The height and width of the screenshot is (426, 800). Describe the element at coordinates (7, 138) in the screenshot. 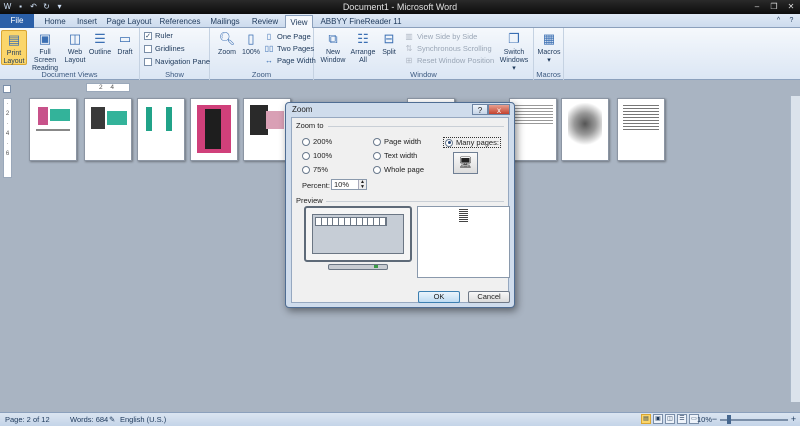

I see `vertical-ruler: · 2 · 4 · 6` at that location.